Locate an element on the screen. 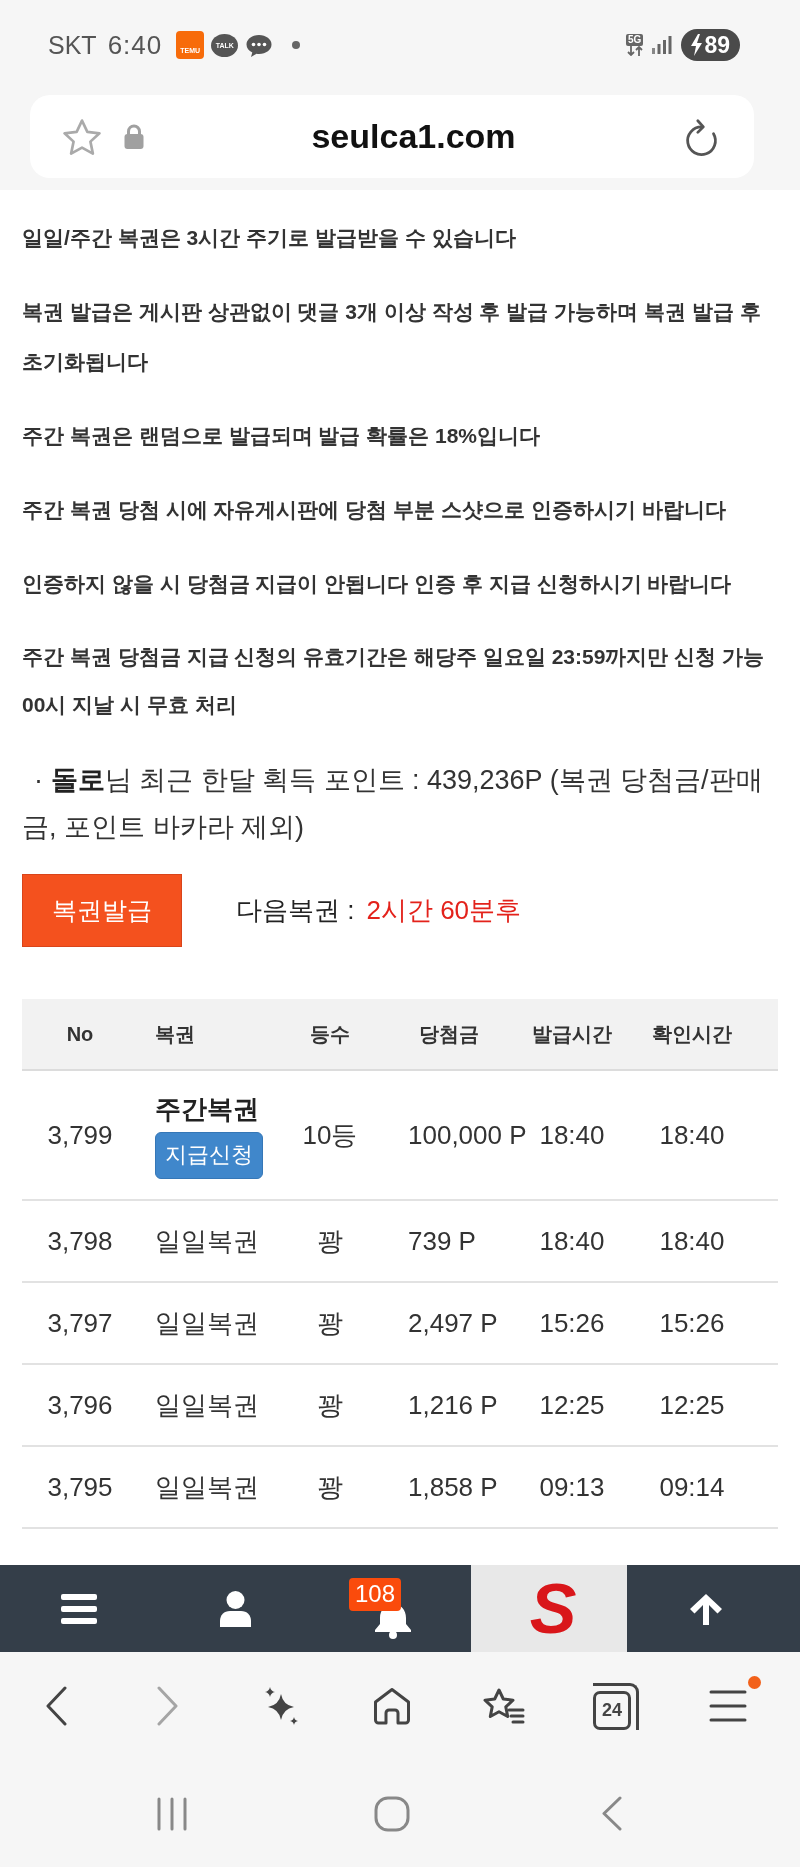  home-icon is located at coordinates (392, 1706).